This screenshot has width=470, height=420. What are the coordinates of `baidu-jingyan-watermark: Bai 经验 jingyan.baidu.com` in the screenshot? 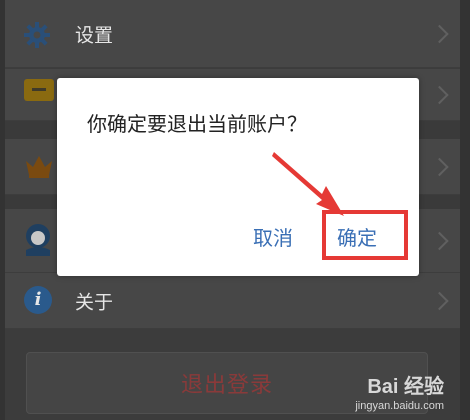 It's located at (399, 394).